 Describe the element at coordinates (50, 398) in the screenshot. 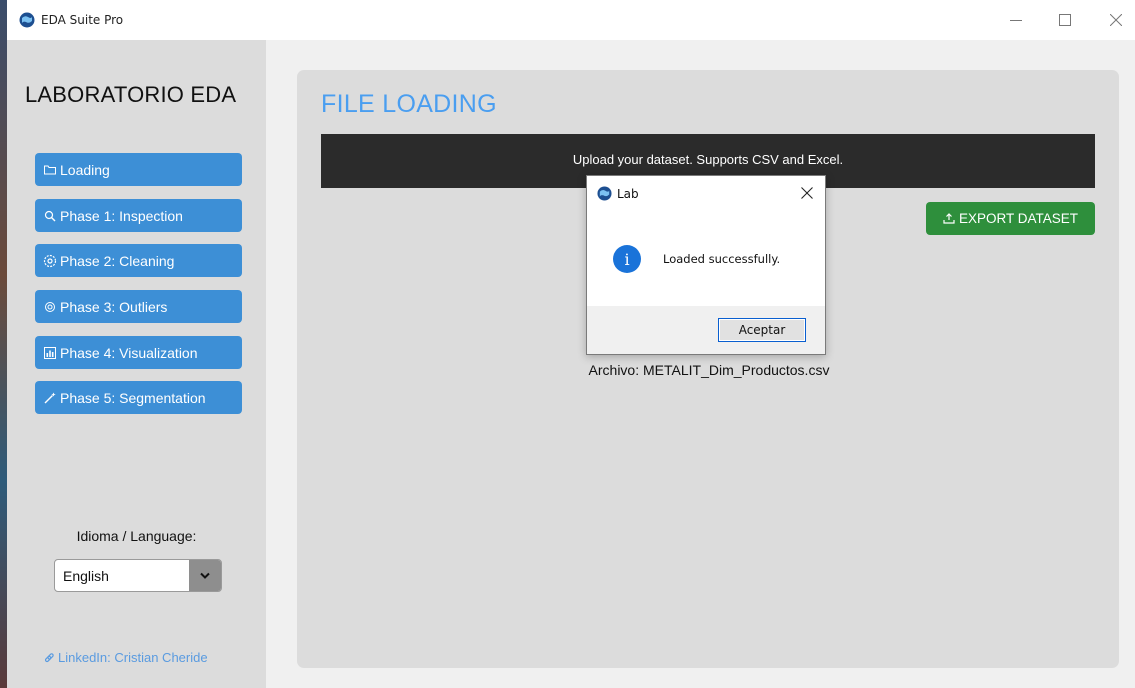

I see `magic-wand-icon` at that location.